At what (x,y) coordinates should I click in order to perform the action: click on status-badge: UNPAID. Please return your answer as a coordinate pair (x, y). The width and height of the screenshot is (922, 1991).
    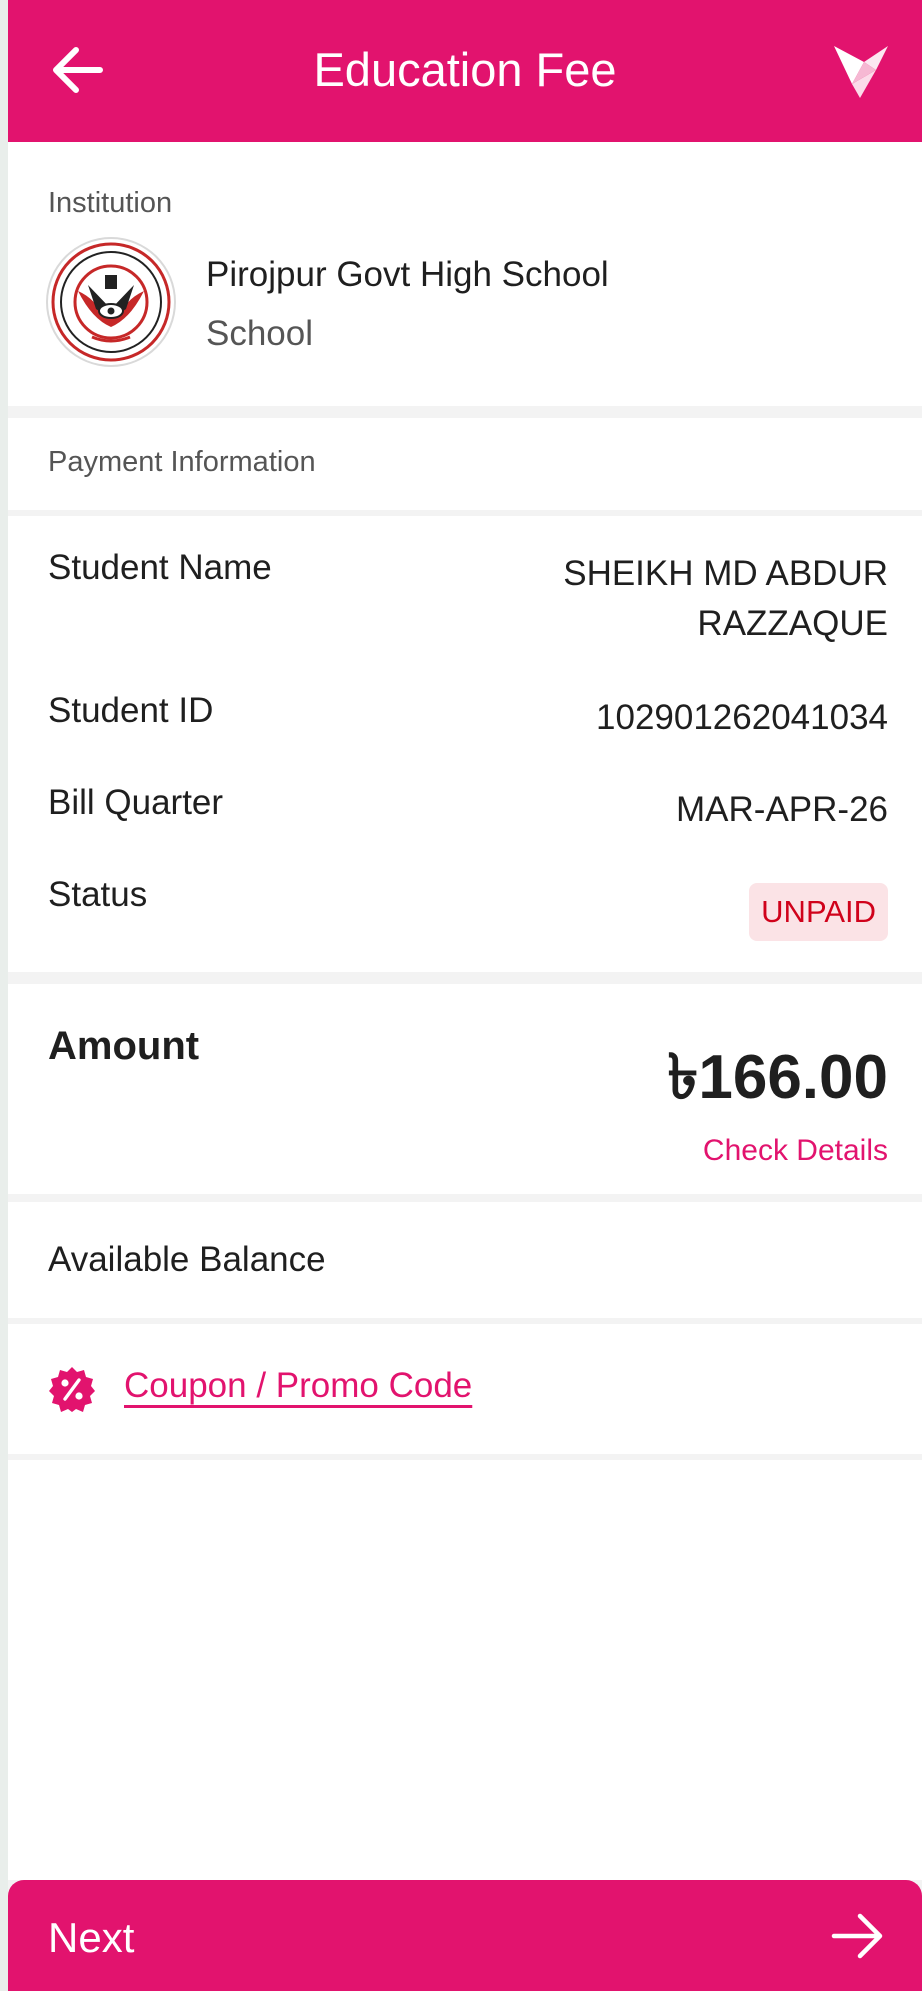
    Looking at the image, I should click on (818, 912).